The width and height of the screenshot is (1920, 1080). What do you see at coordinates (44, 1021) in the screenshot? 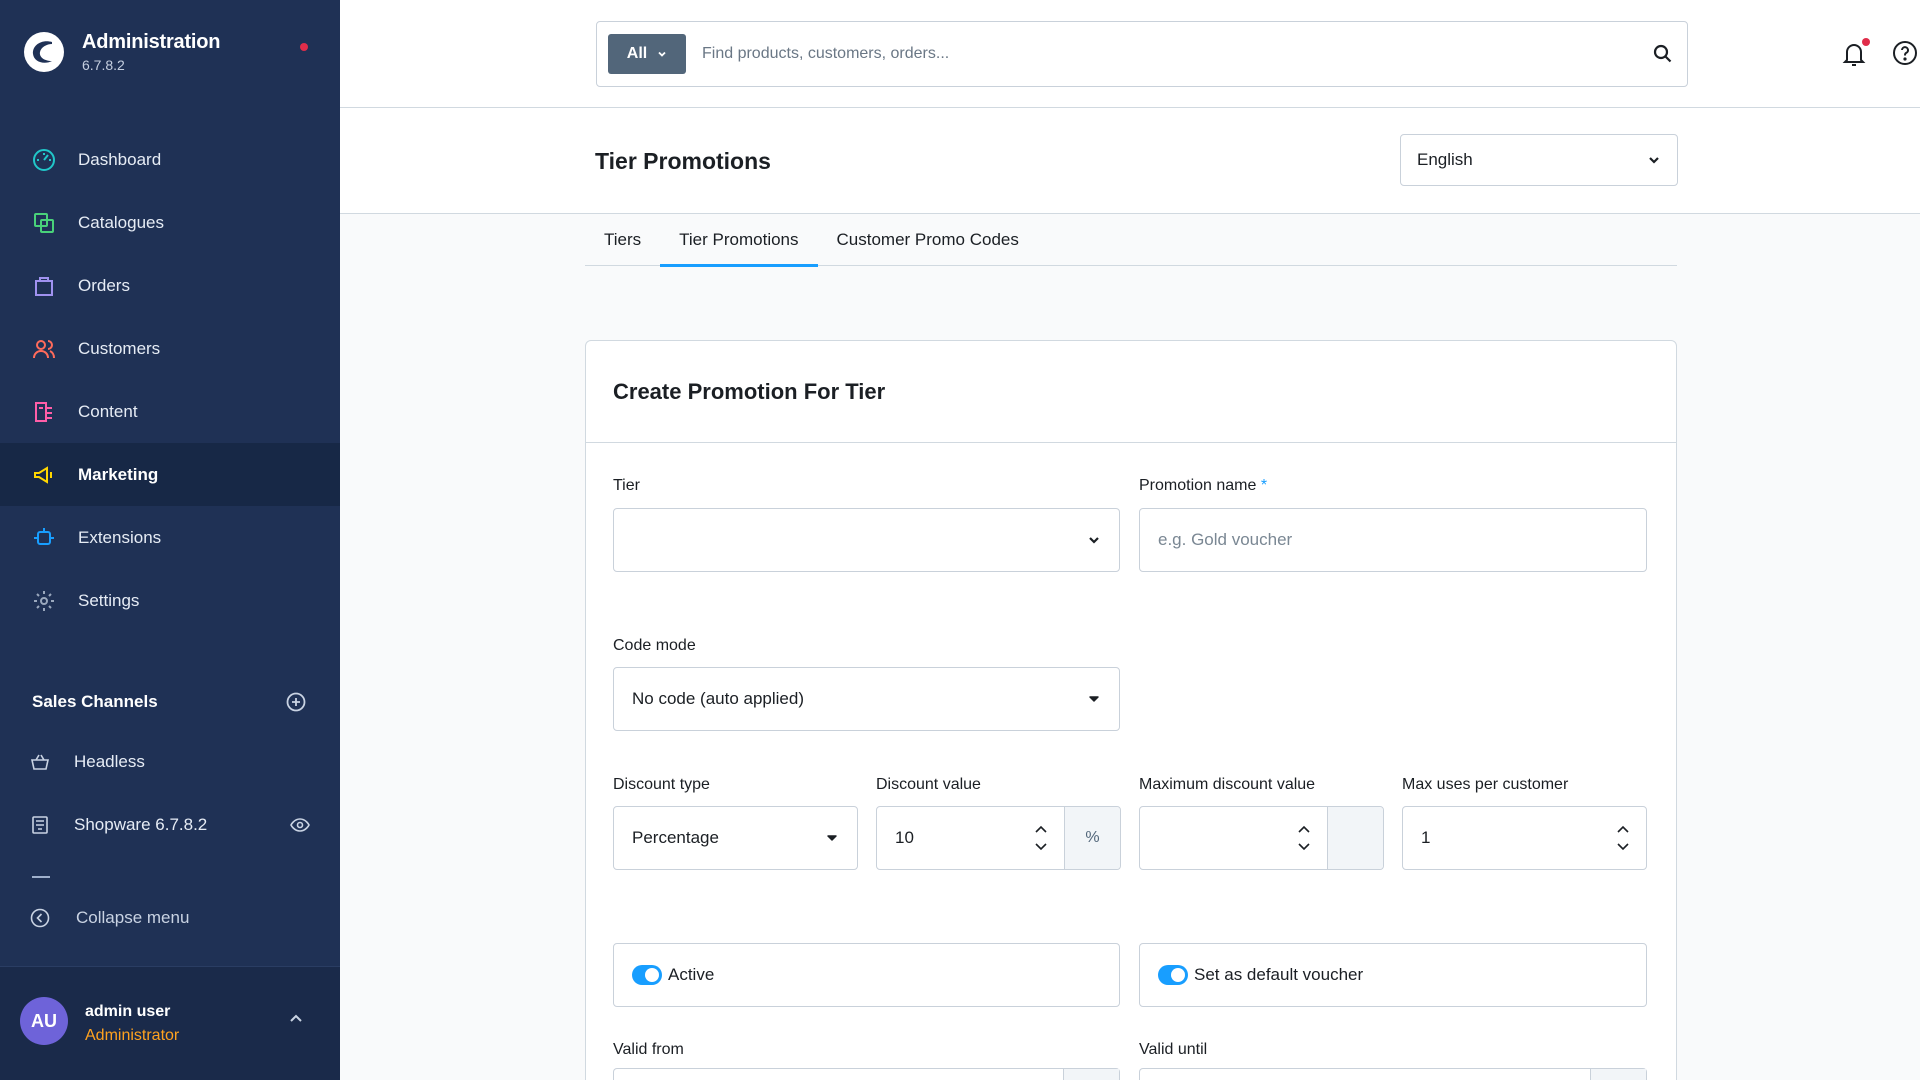
I see `avatar: AU` at bounding box center [44, 1021].